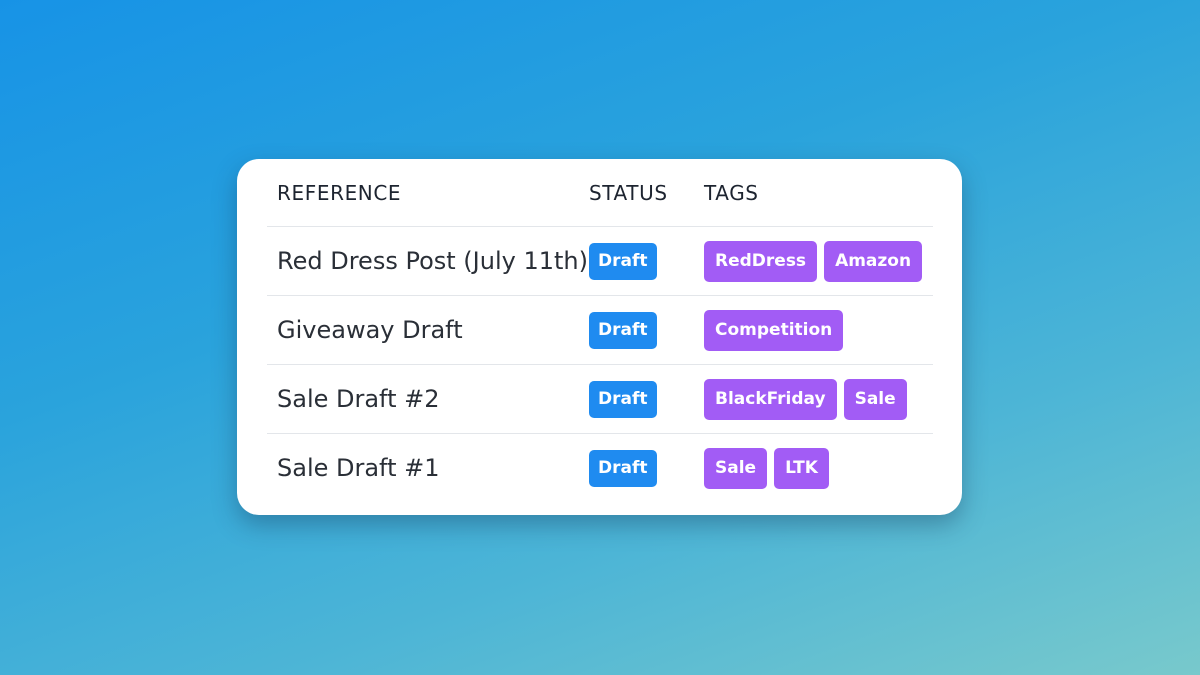  I want to click on row-reference: Giveaway Draft, so click(428, 330).